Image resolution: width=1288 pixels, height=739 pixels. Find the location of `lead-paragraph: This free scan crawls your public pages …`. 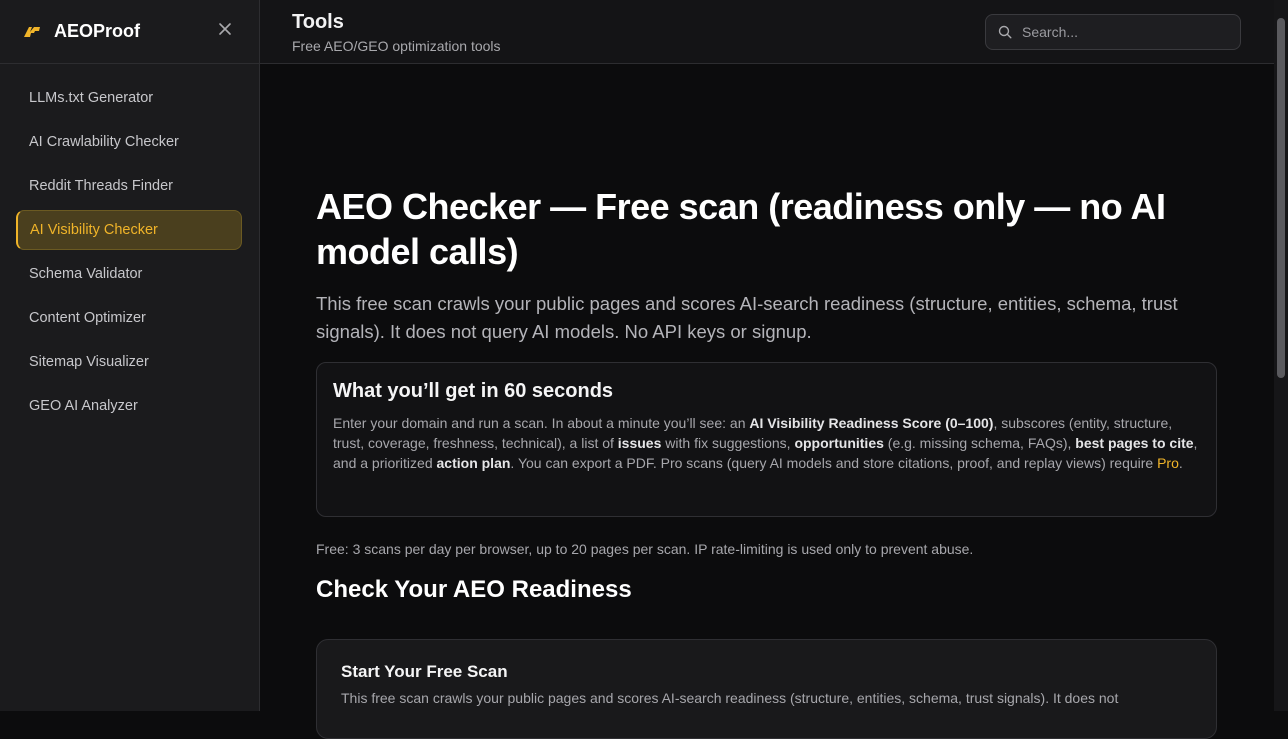

lead-paragraph: This free scan crawls your public pages … is located at coordinates (747, 317).